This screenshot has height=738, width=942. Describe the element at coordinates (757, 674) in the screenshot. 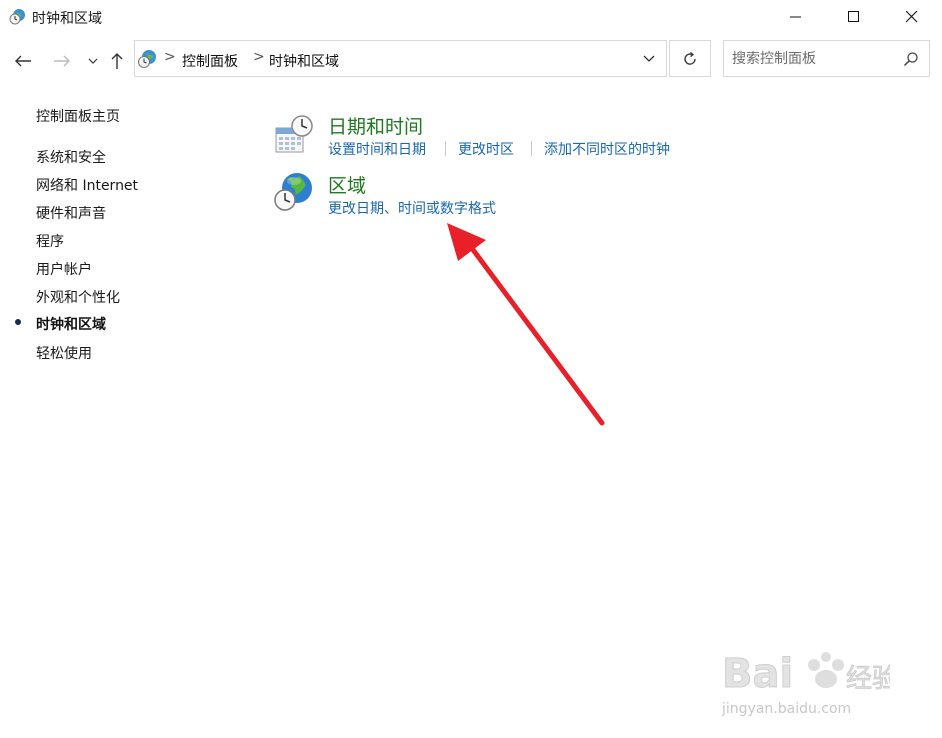

I see `svg-text: Bai` at that location.